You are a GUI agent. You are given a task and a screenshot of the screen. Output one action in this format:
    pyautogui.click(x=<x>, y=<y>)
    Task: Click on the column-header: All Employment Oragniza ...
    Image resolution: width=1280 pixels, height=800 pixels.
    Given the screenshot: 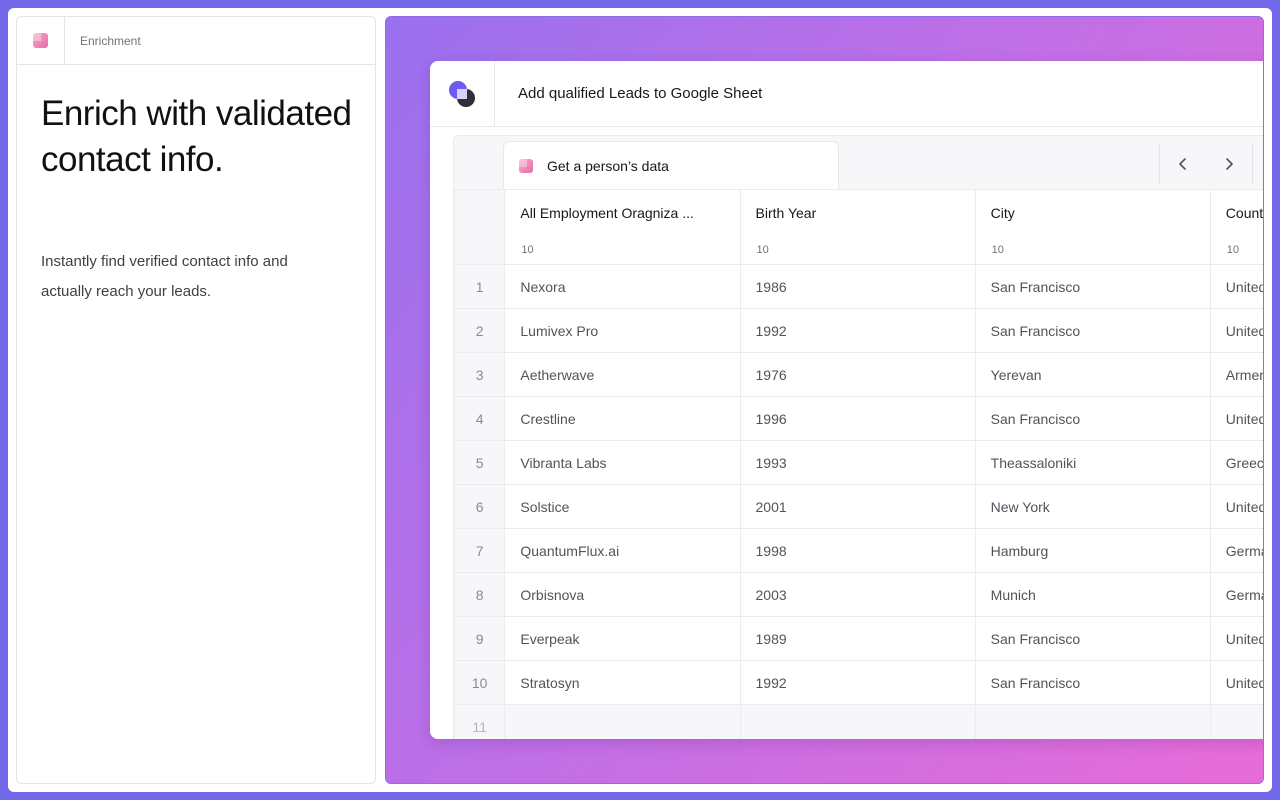 What is the action you would take?
    pyautogui.click(x=622, y=213)
    